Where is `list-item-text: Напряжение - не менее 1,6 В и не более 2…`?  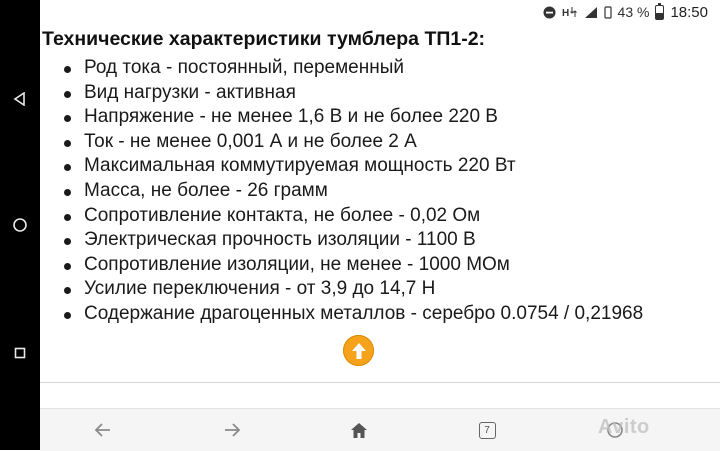 list-item-text: Напряжение - не менее 1,6 В и не более 2… is located at coordinates (291, 117).